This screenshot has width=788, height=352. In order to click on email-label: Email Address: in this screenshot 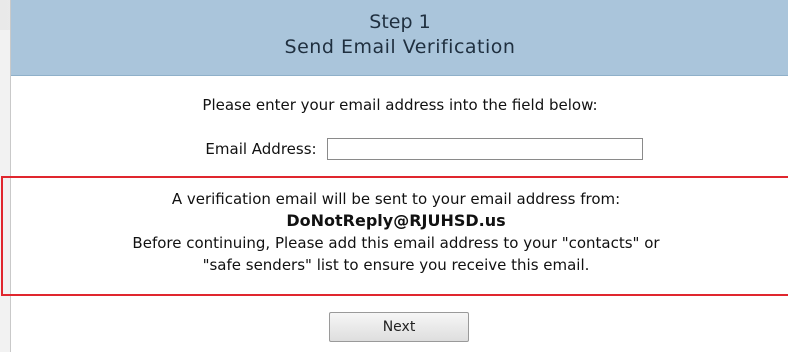, I will do `click(261, 149)`.